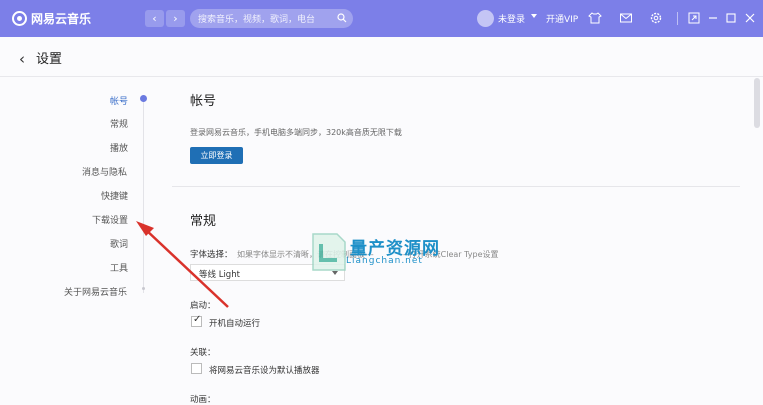 This screenshot has height=405, width=763. Describe the element at coordinates (257, 20) in the screenshot. I see `search-placeholder: 搜索音乐，视频，歌词，电台` at that location.